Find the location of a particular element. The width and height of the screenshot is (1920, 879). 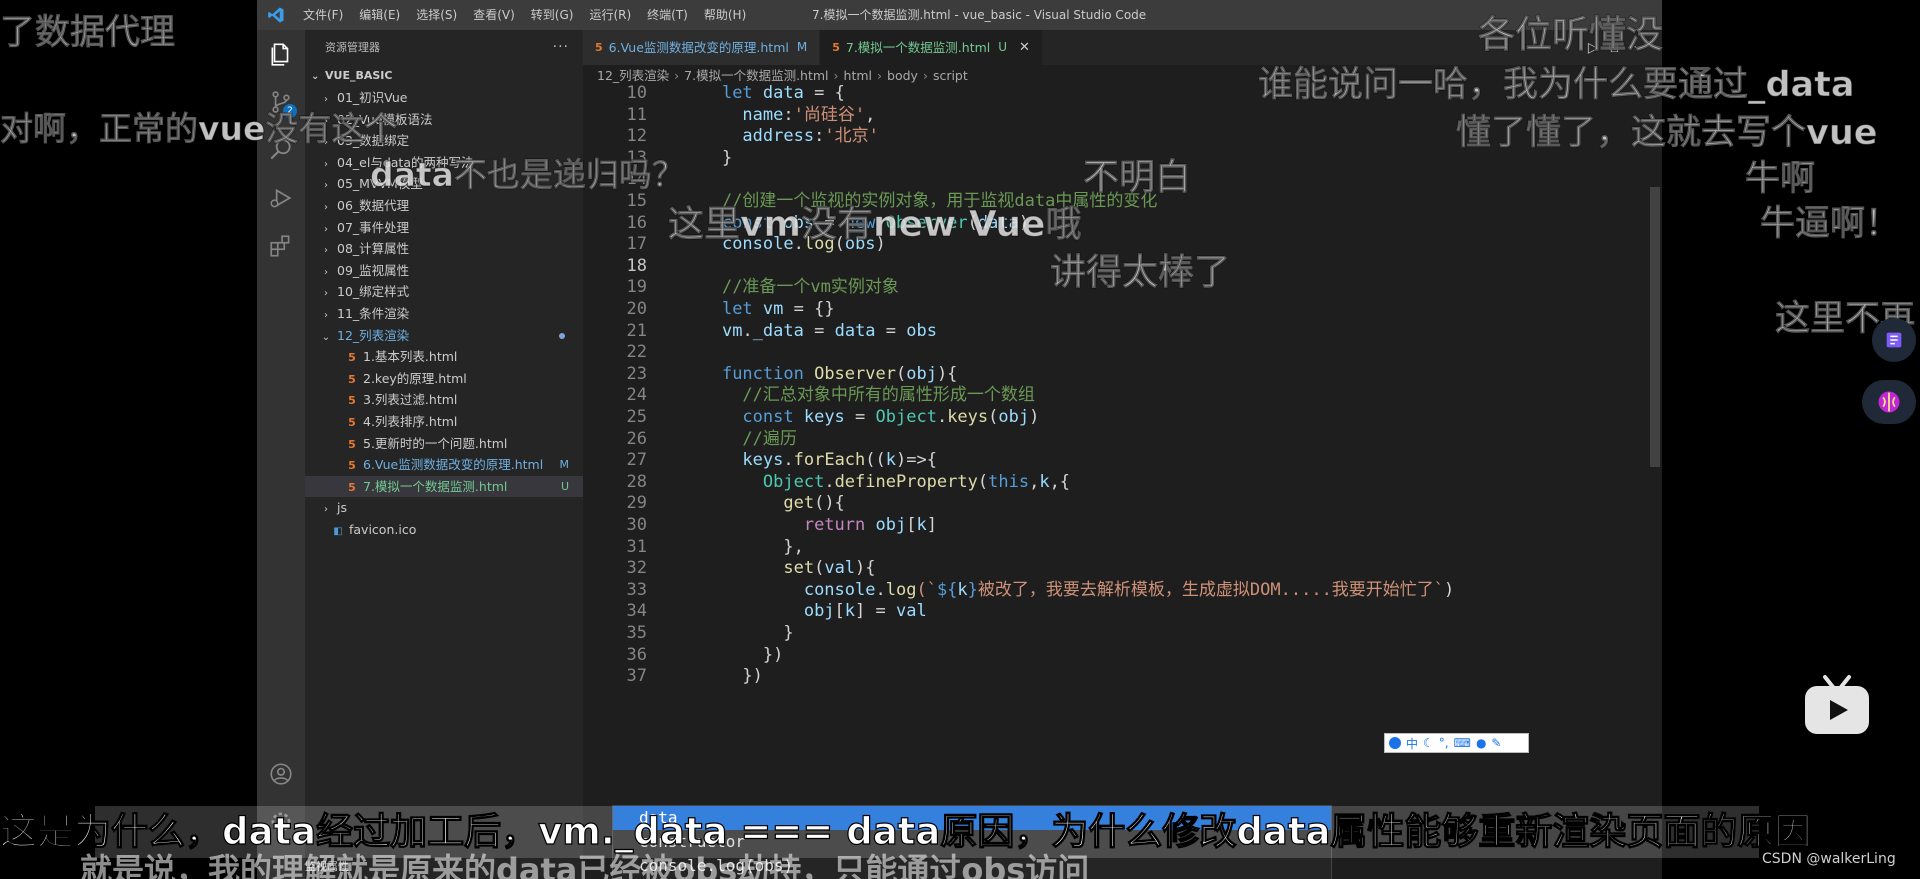

editor-scrollbar is located at coordinates (1655, 447).